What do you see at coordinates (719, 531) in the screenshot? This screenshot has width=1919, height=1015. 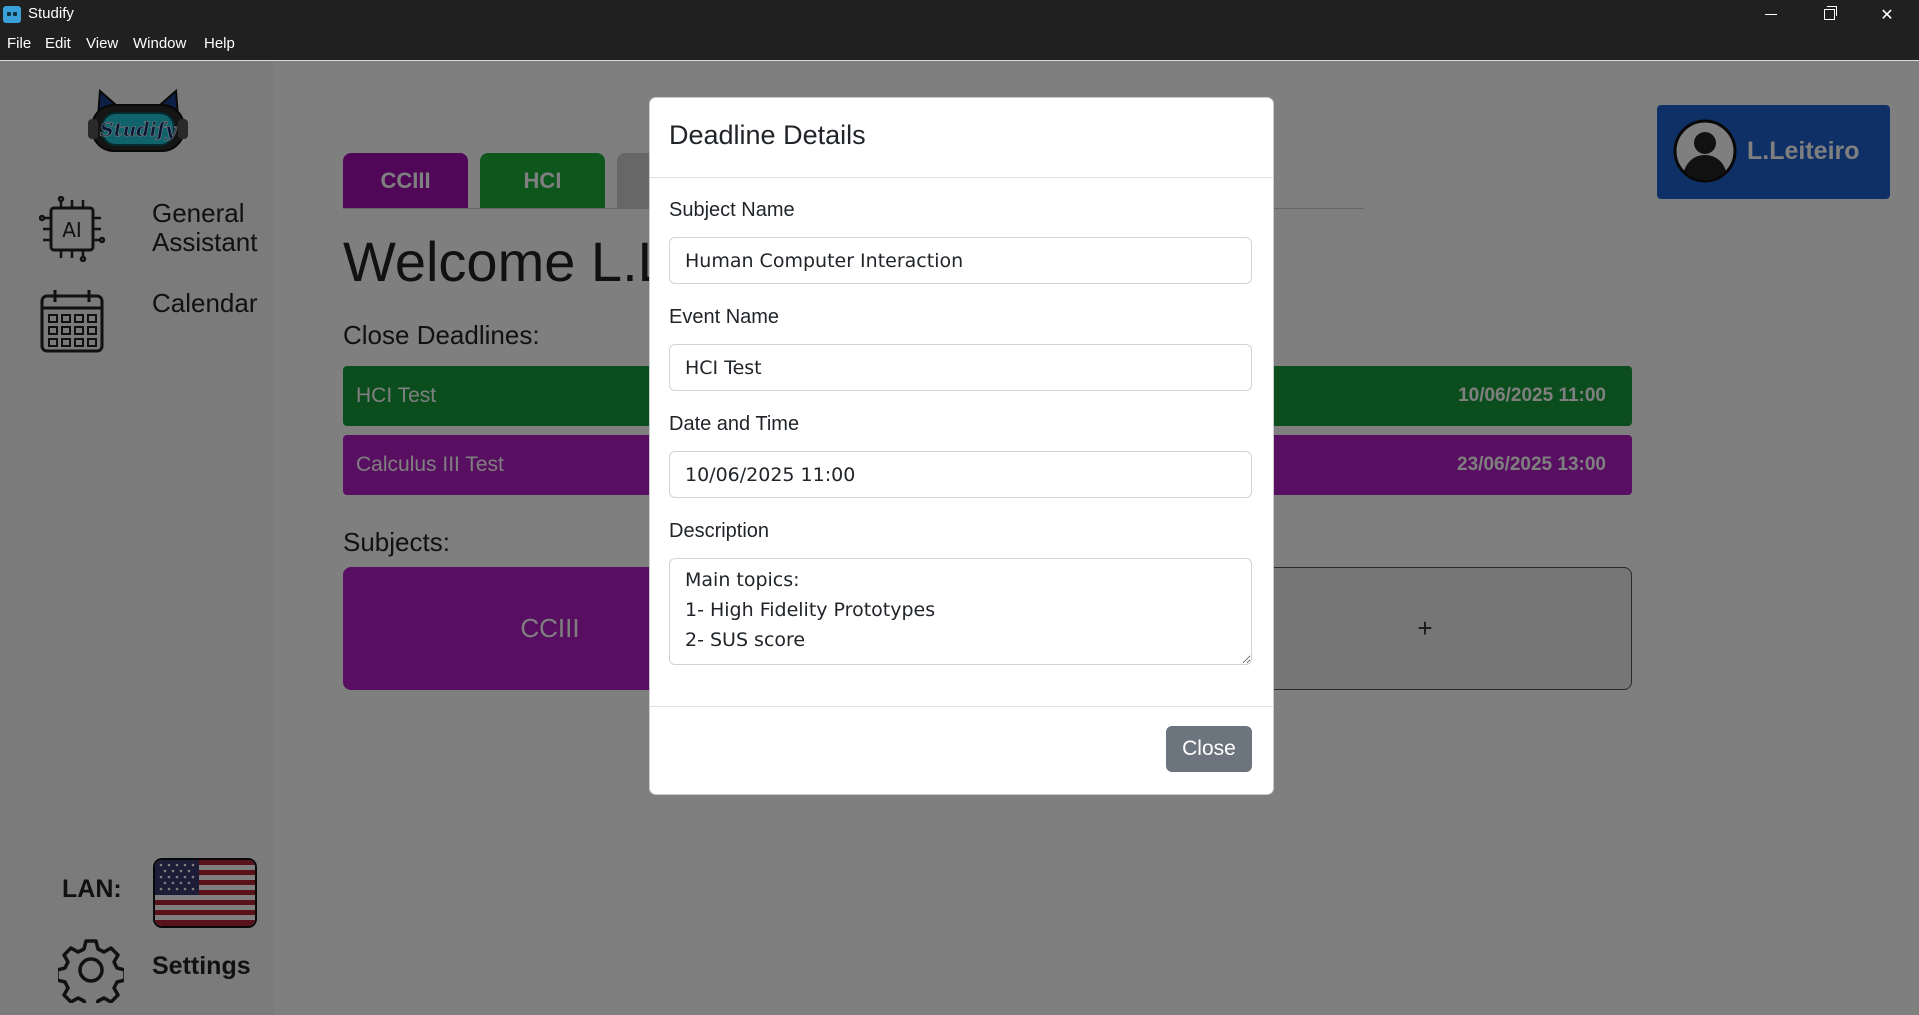 I see `description-label: Description` at bounding box center [719, 531].